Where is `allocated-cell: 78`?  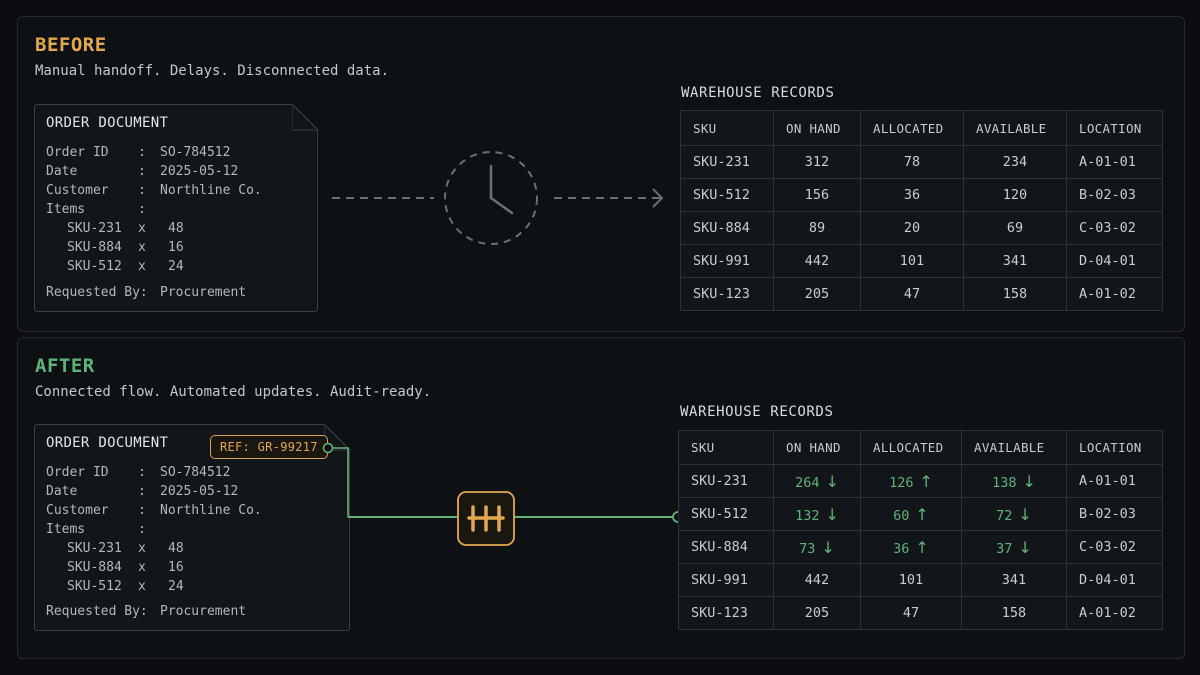
allocated-cell: 78 is located at coordinates (912, 162).